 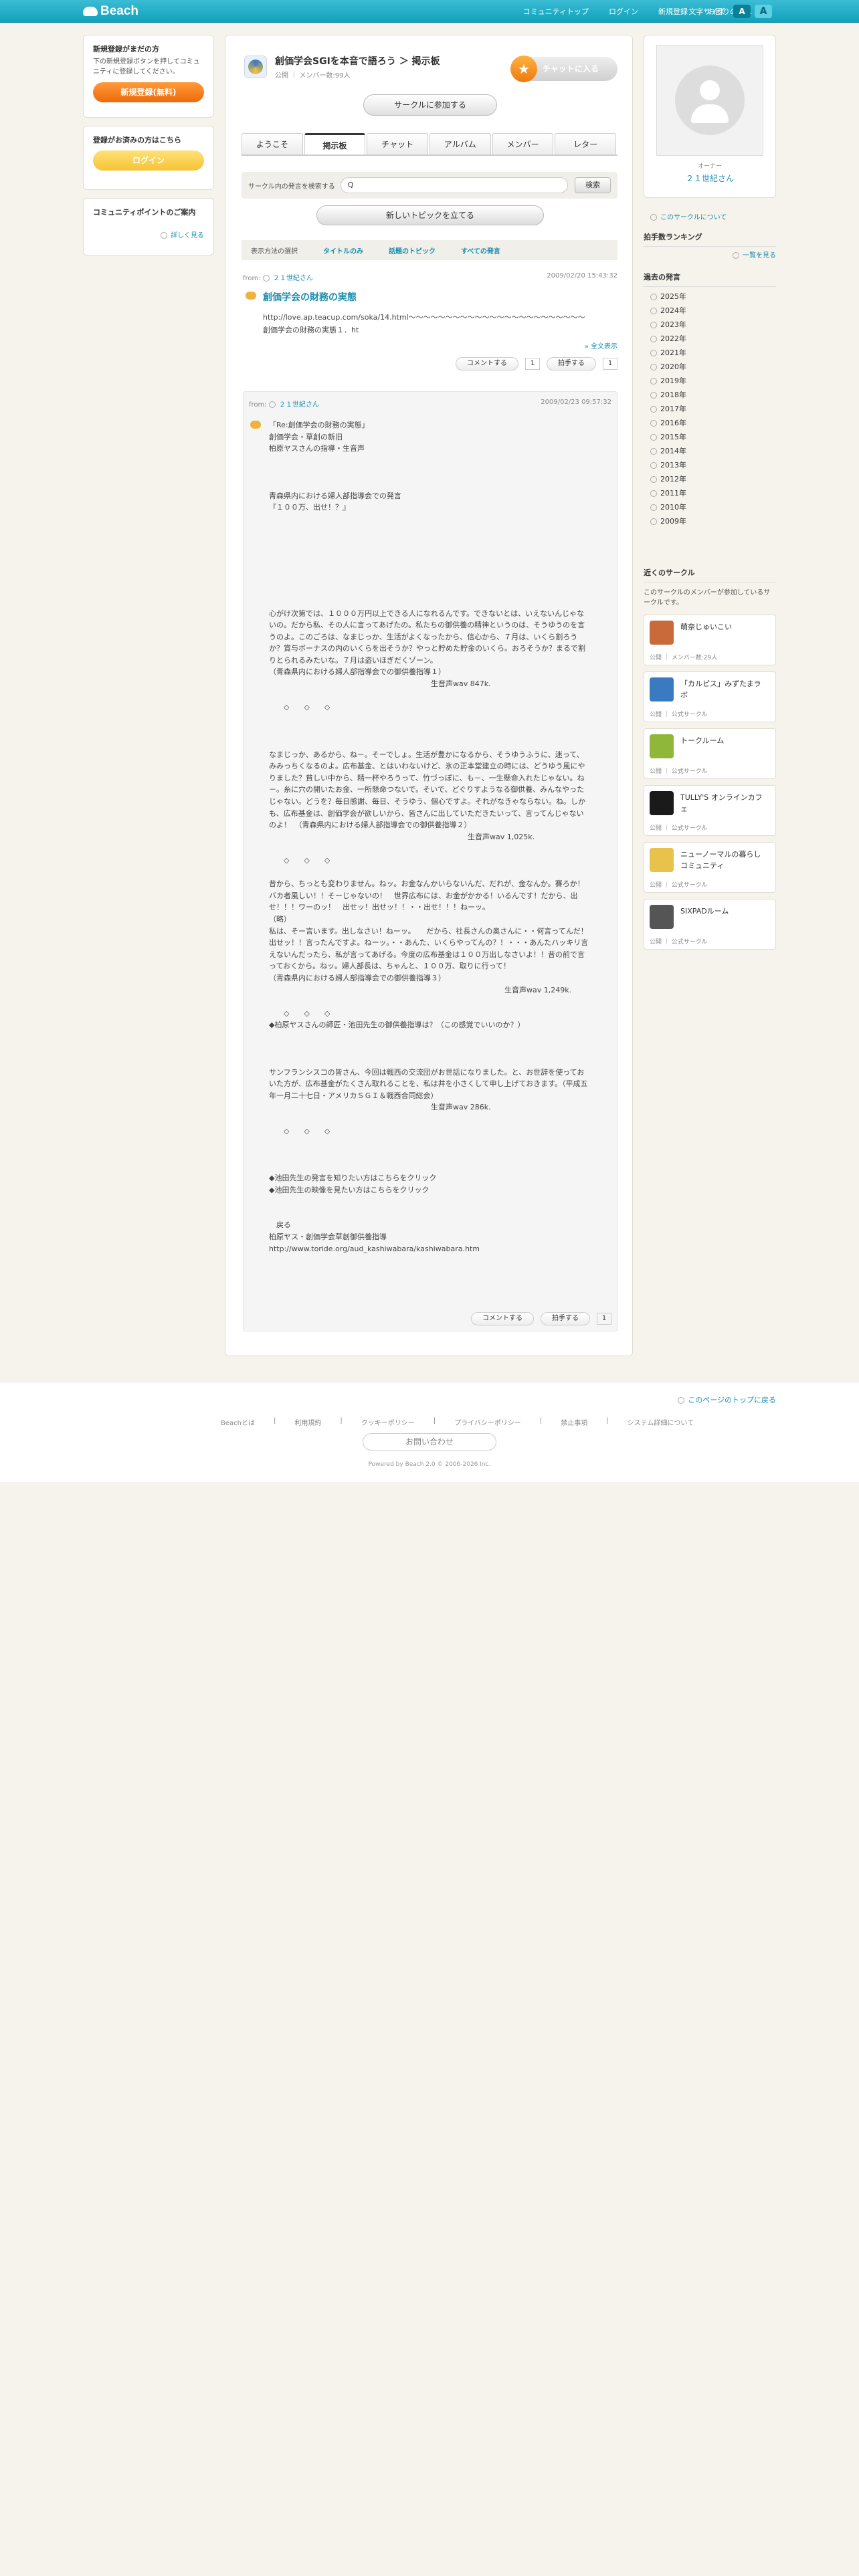 What do you see at coordinates (723, 804) in the screenshot?
I see `near-circle-name: TULLY'S オンラインカフェ` at bounding box center [723, 804].